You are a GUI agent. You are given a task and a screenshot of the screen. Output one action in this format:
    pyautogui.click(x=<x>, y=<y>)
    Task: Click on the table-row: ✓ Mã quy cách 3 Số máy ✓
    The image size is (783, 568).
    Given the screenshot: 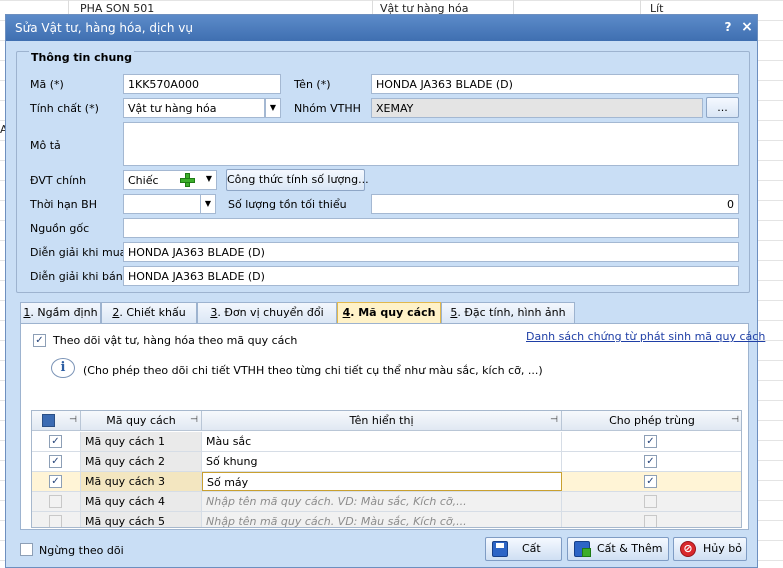 What is the action you would take?
    pyautogui.click(x=386, y=482)
    